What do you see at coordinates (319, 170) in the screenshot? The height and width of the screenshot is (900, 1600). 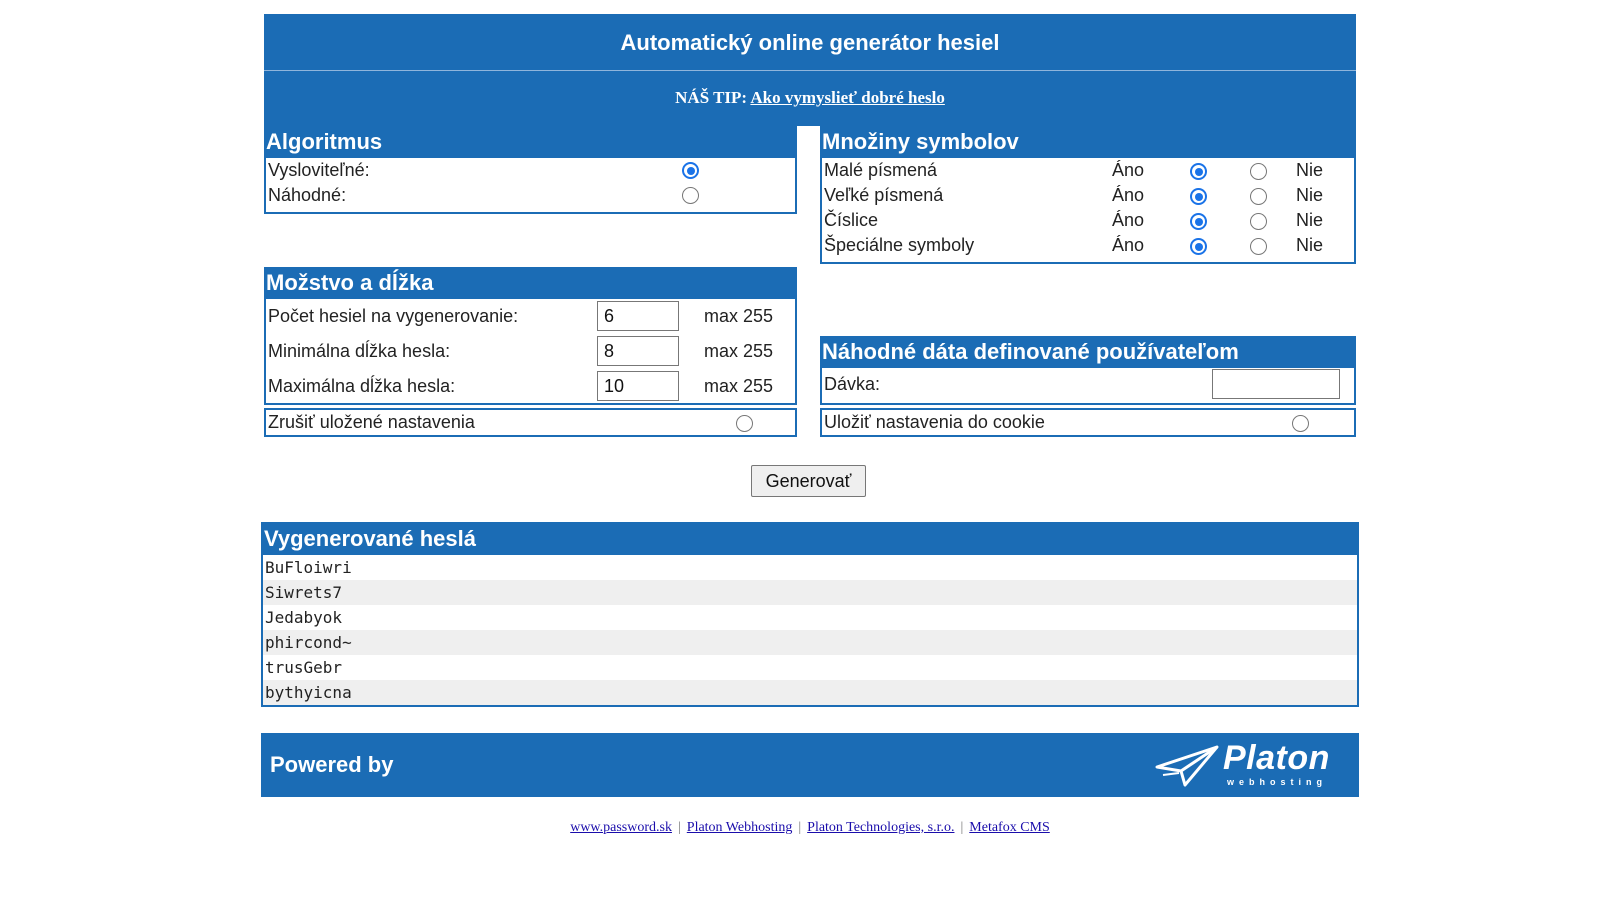 I see `algorithm-option-label: Vysloviteľné:` at bounding box center [319, 170].